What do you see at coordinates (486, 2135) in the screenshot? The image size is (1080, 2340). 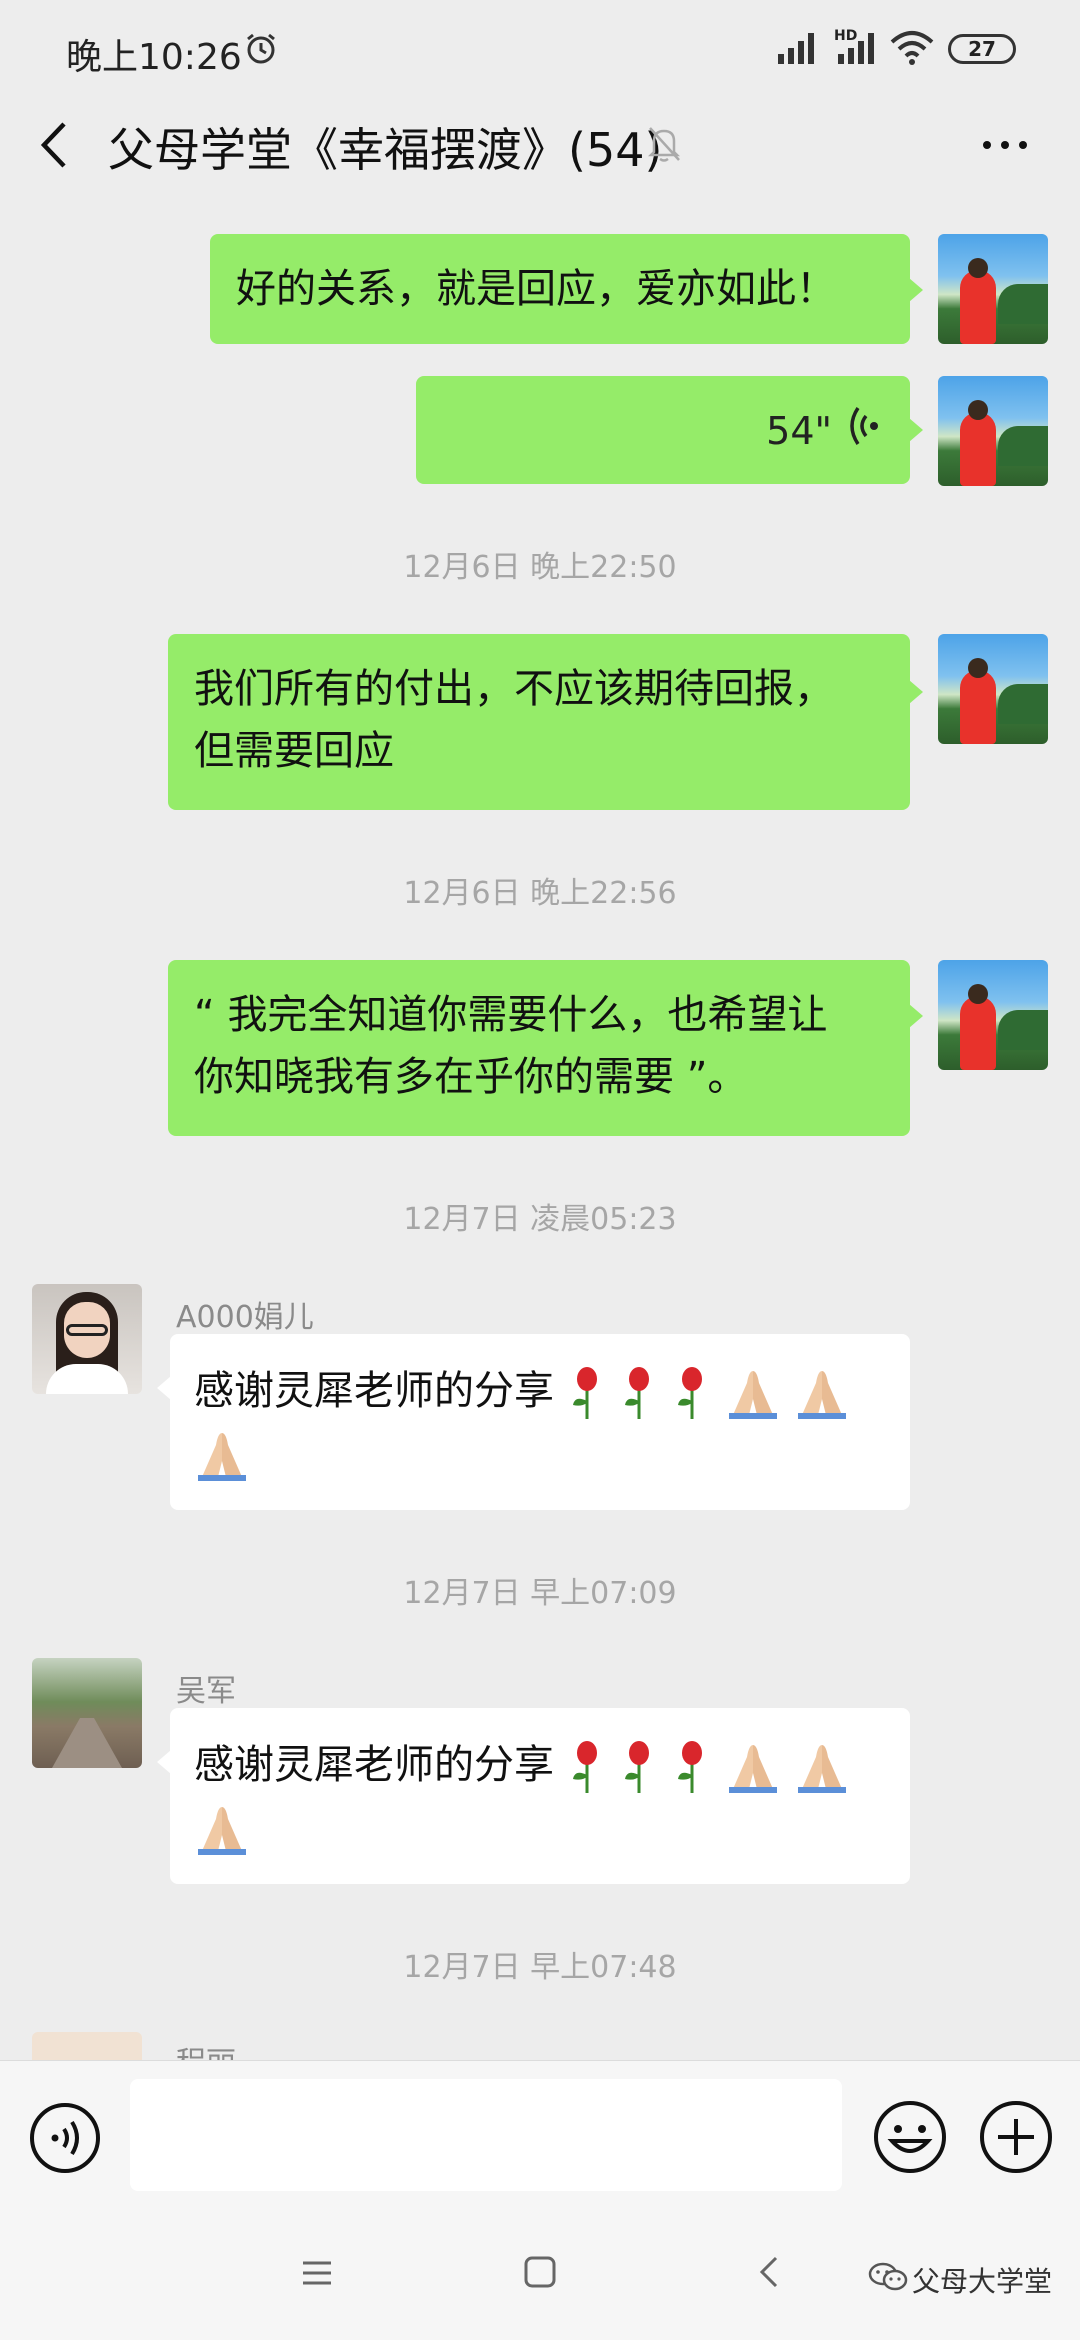 I see `message-input` at bounding box center [486, 2135].